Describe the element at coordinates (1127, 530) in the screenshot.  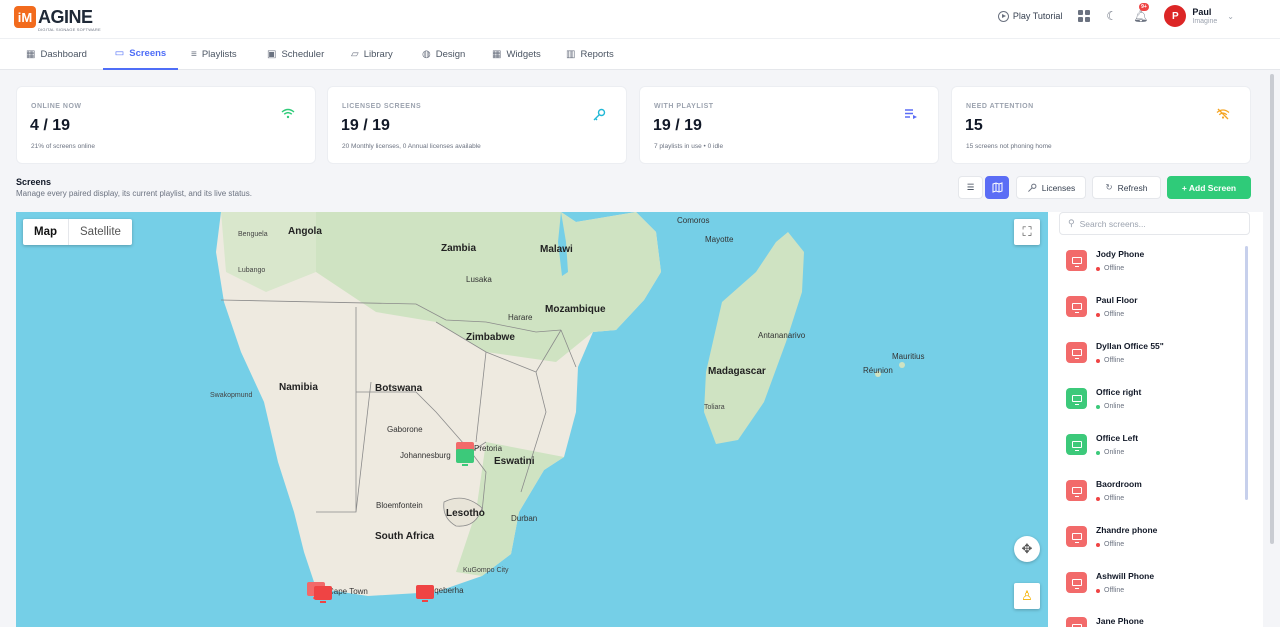
I see `screen-name: Zhandre phone` at that location.